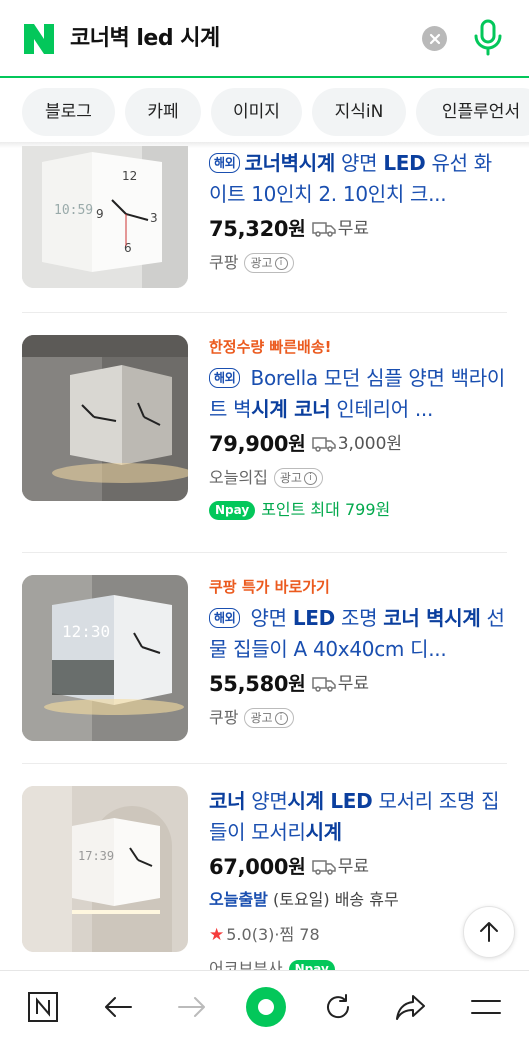 The width and height of the screenshot is (529, 1040). I want to click on back-button, so click(118, 1007).